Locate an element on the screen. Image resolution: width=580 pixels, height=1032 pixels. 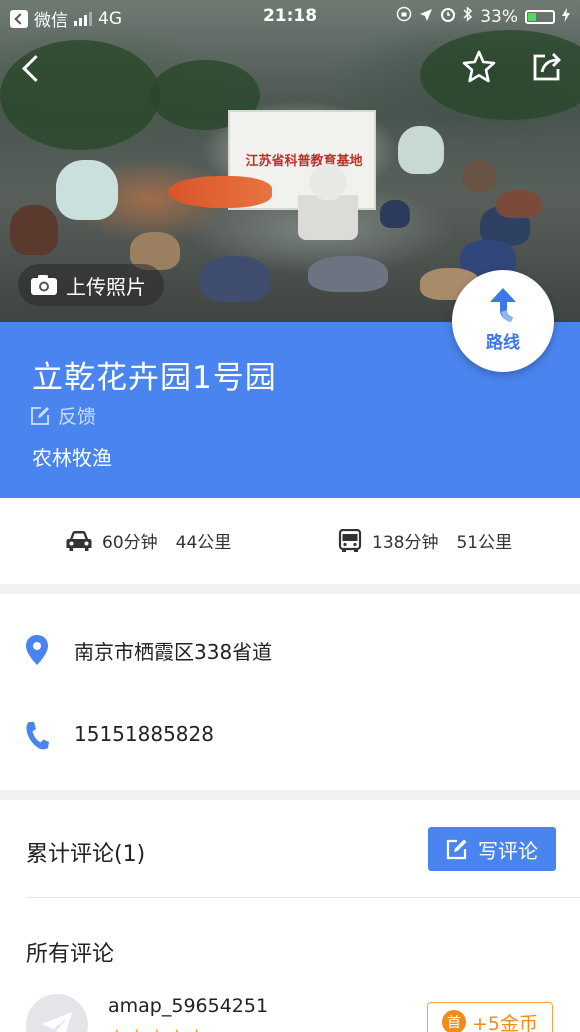
divider is located at coordinates (303, 897).